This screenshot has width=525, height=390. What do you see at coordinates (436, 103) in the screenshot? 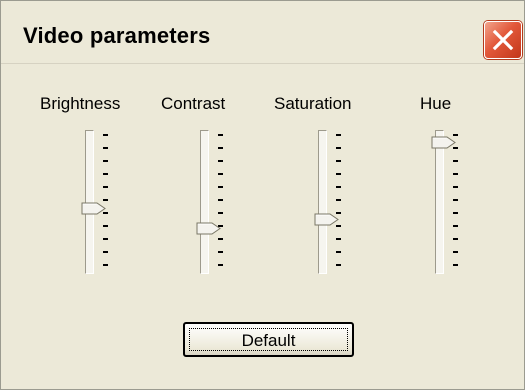
I see `hue-label: Hue` at bounding box center [436, 103].